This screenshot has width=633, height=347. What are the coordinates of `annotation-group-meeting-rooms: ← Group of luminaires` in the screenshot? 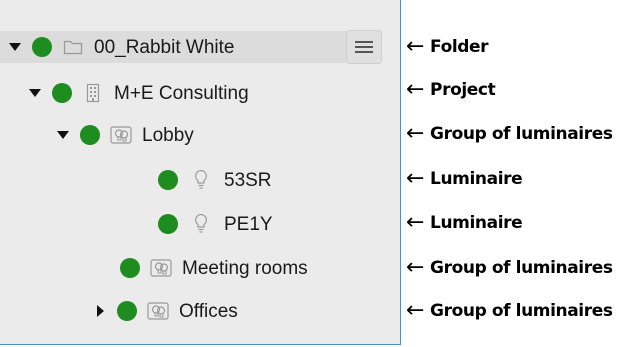 It's located at (509, 268).